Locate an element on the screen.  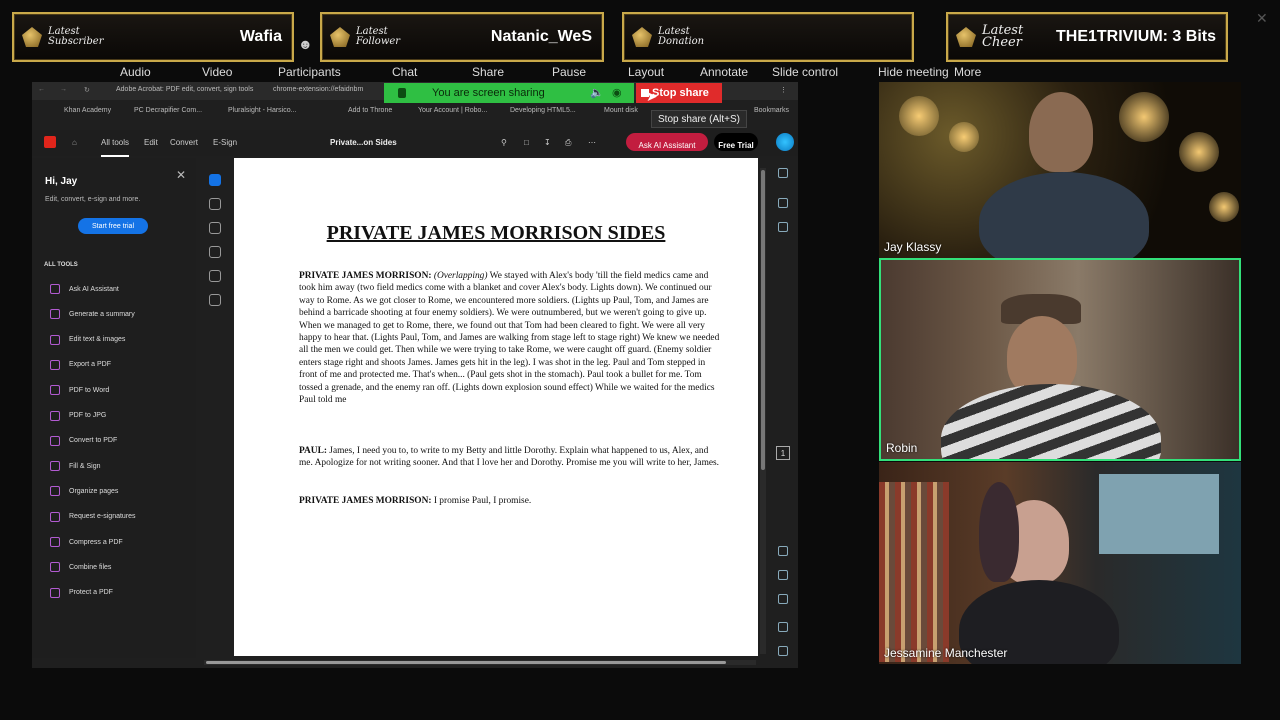
comment-icon is located at coordinates (783, 173).